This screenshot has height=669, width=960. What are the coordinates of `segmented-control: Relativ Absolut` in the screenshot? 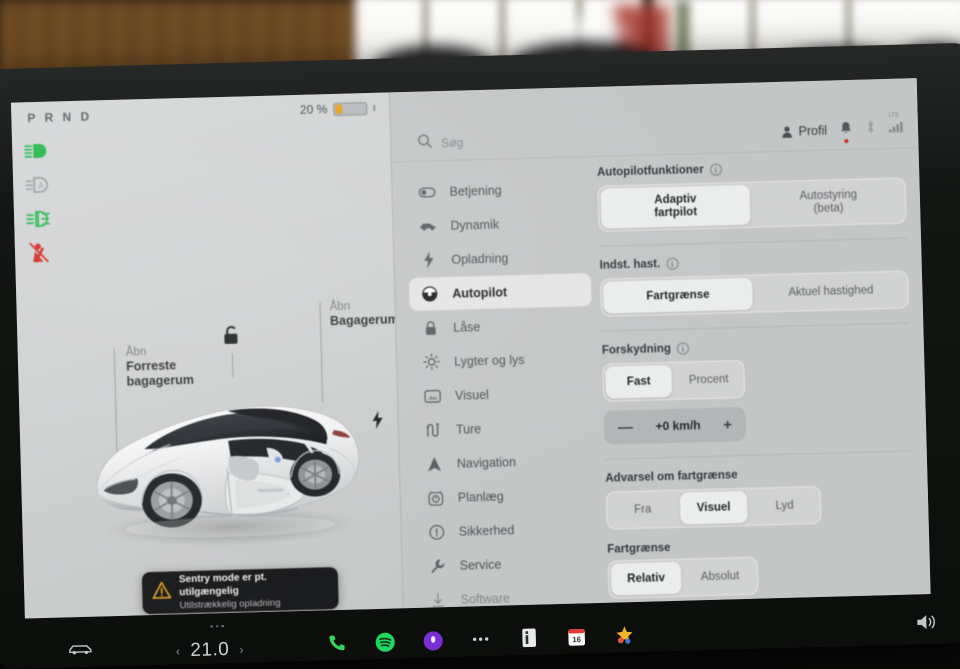 It's located at (683, 578).